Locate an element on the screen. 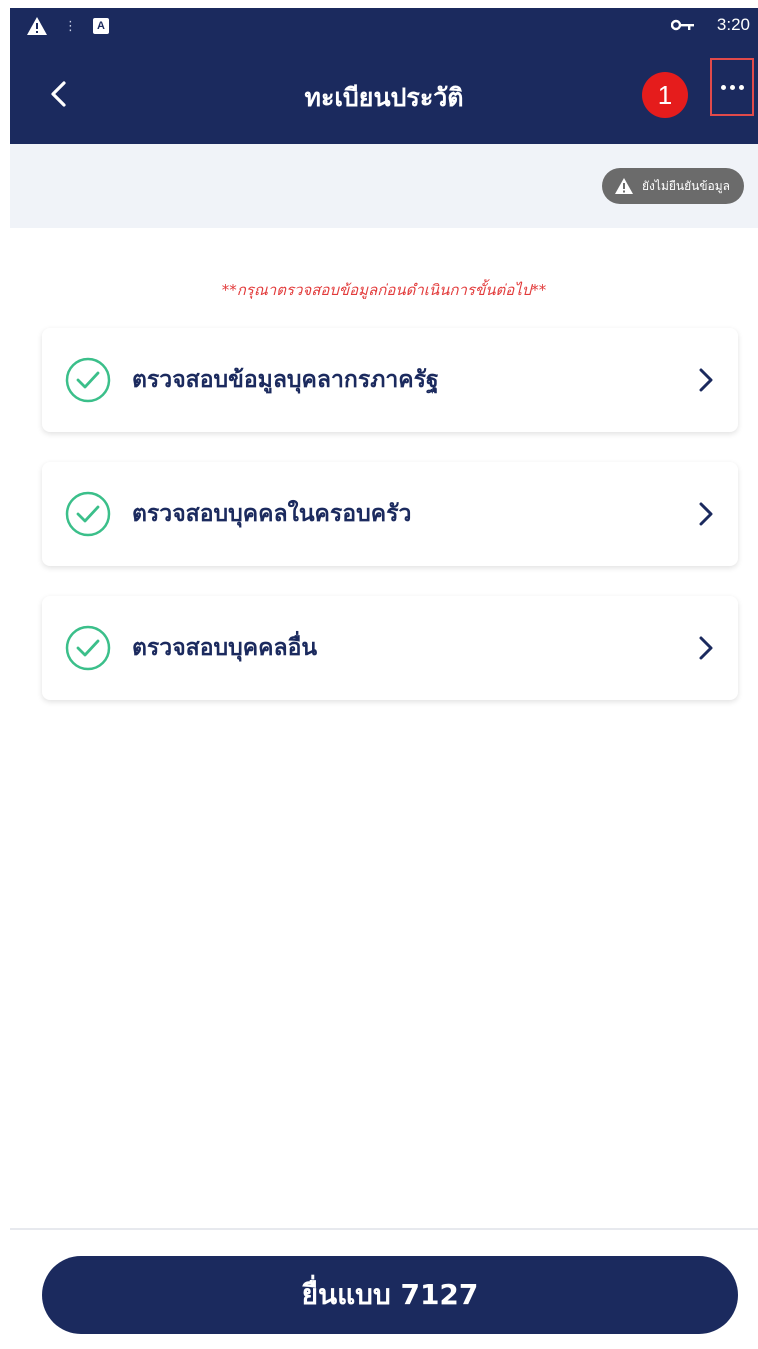  submit-form-button: ยื่นแบบ 7127 is located at coordinates (390, 1295).